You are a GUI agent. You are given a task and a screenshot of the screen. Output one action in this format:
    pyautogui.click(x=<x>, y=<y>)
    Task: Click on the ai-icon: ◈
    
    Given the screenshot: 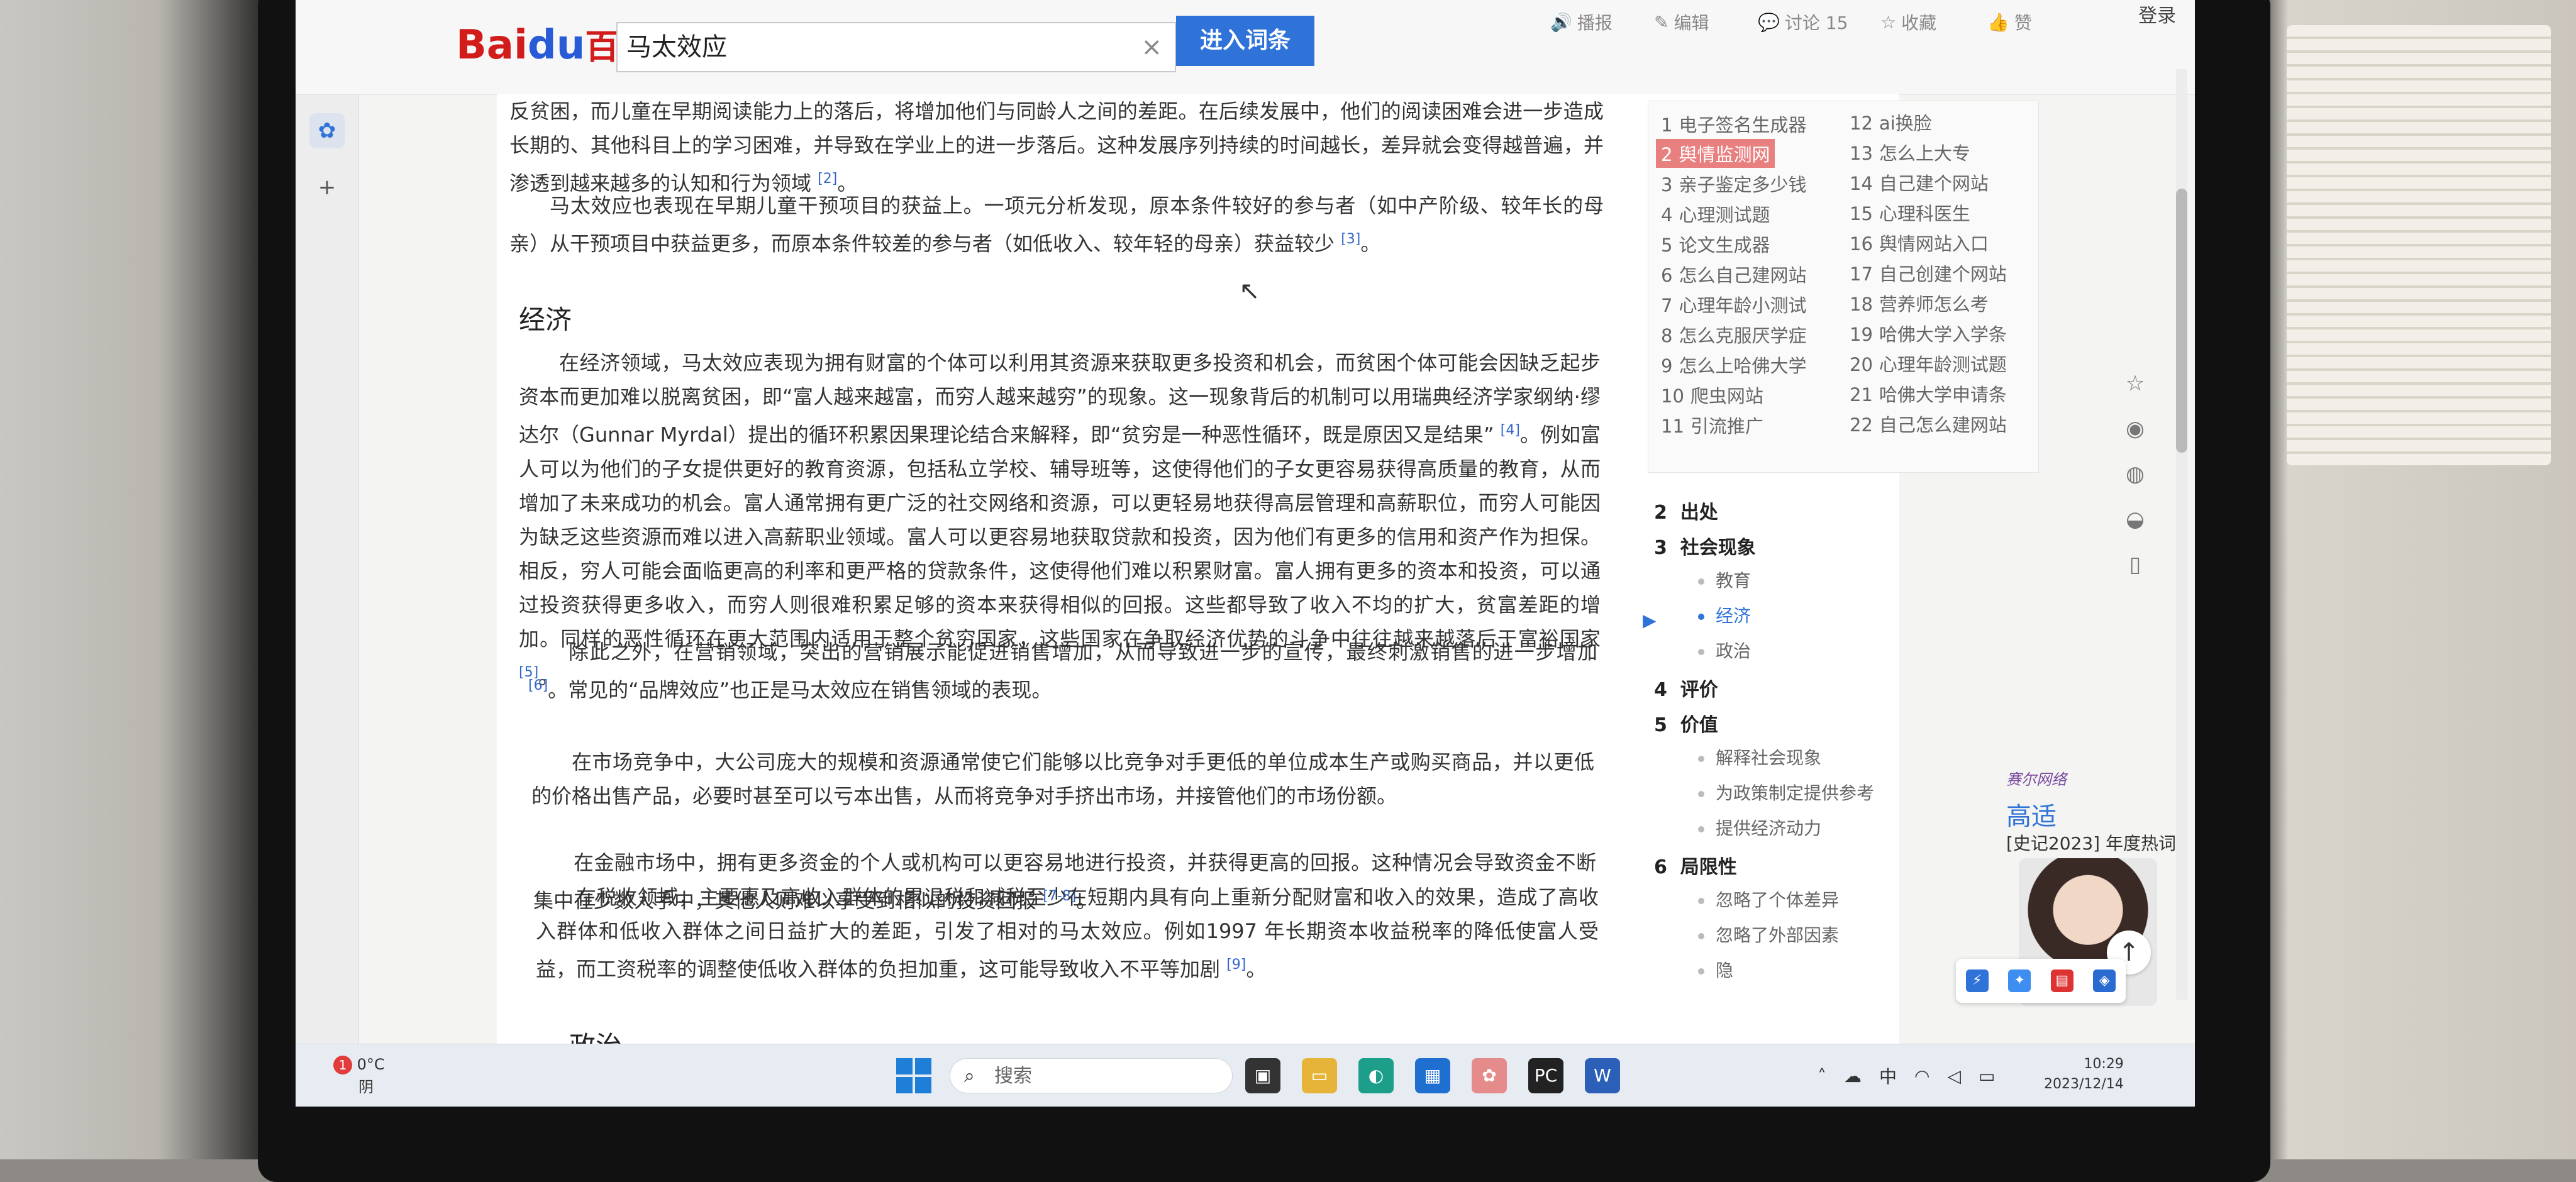 What is the action you would take?
    pyautogui.click(x=2104, y=980)
    